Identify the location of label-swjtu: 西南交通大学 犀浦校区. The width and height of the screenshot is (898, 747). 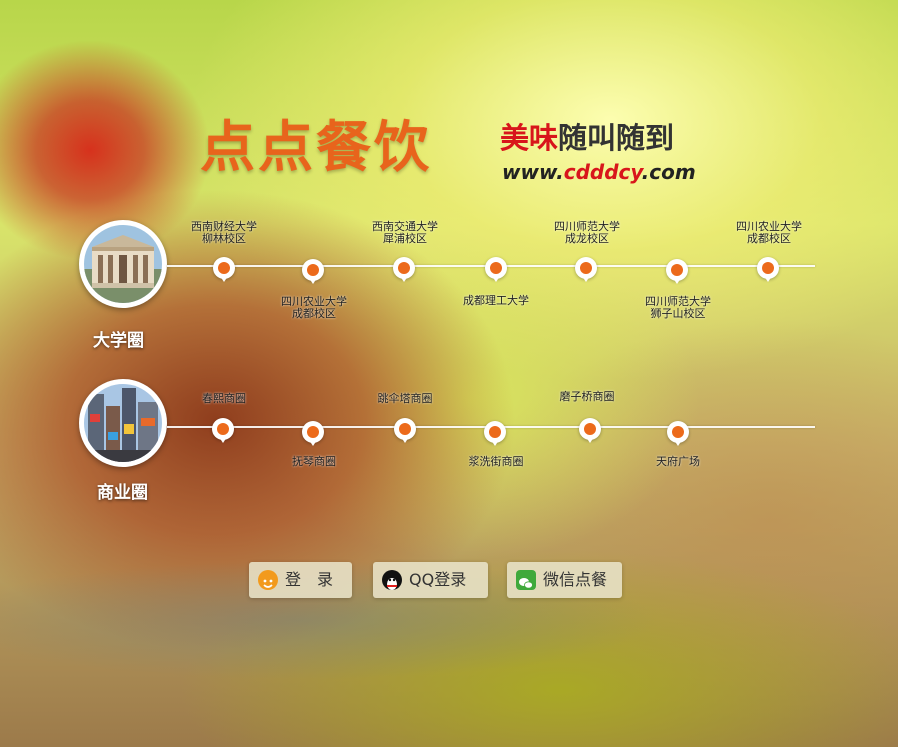
(405, 233).